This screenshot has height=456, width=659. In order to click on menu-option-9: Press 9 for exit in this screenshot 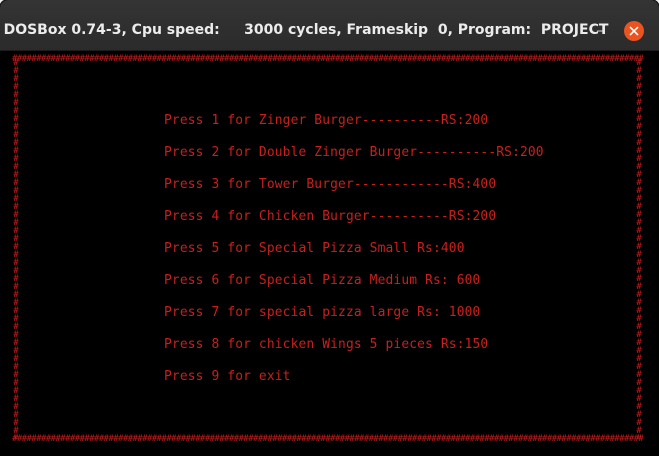, I will do `click(227, 376)`.